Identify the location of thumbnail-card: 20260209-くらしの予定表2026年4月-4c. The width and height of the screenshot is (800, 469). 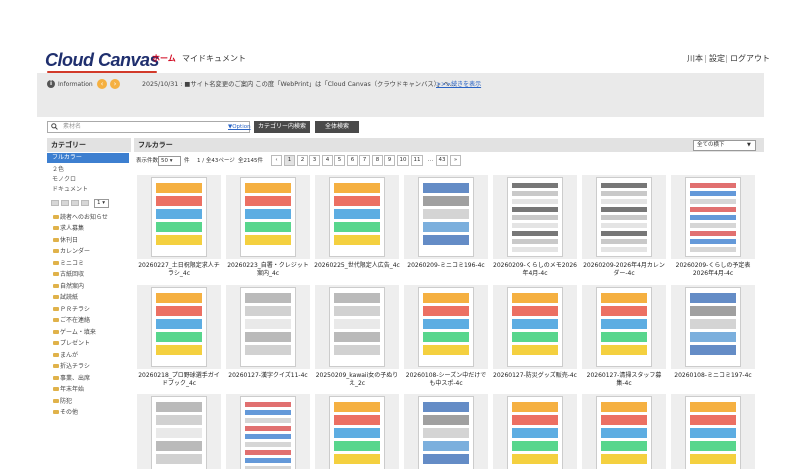
(713, 226).